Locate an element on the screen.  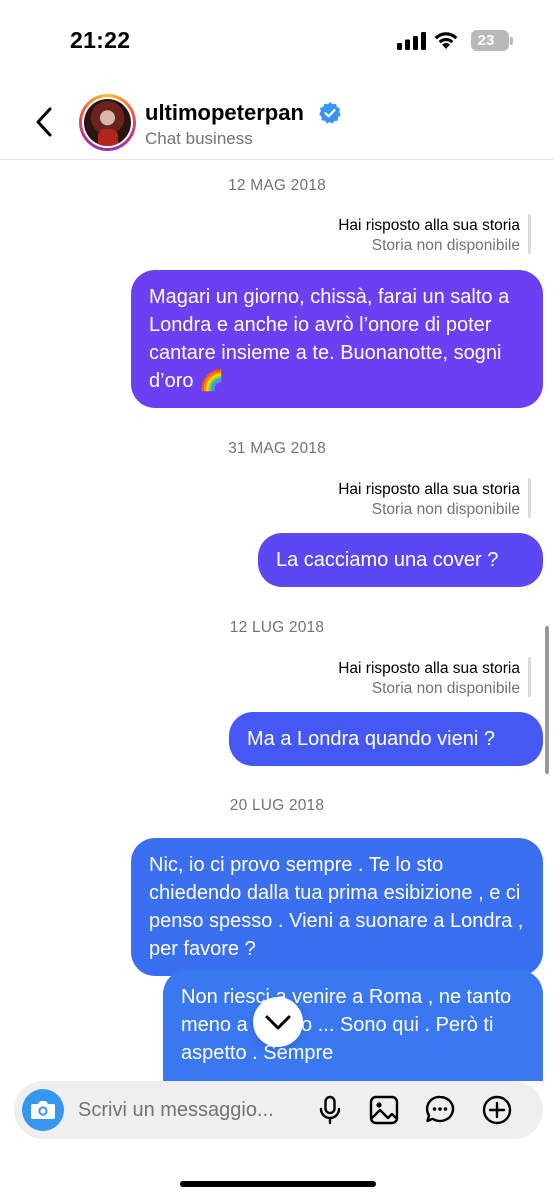
scrollbar-thumb is located at coordinates (547, 700).